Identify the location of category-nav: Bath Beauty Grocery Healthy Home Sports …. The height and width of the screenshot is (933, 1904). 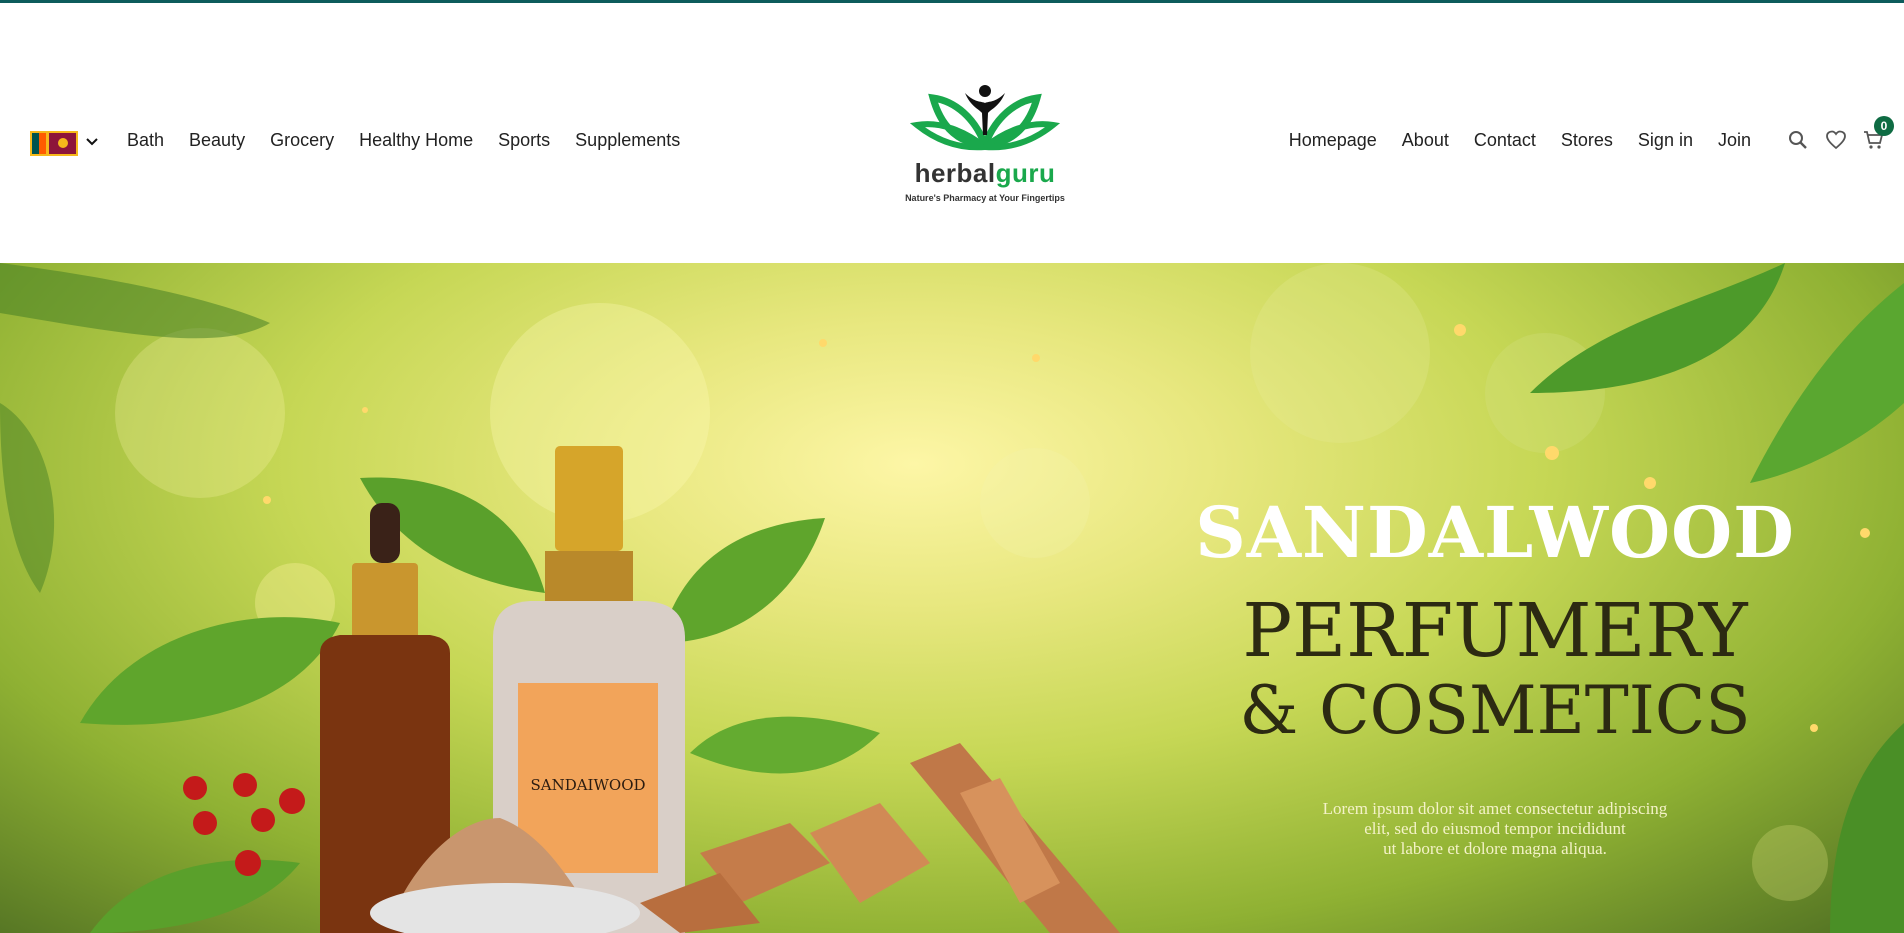
(416, 140).